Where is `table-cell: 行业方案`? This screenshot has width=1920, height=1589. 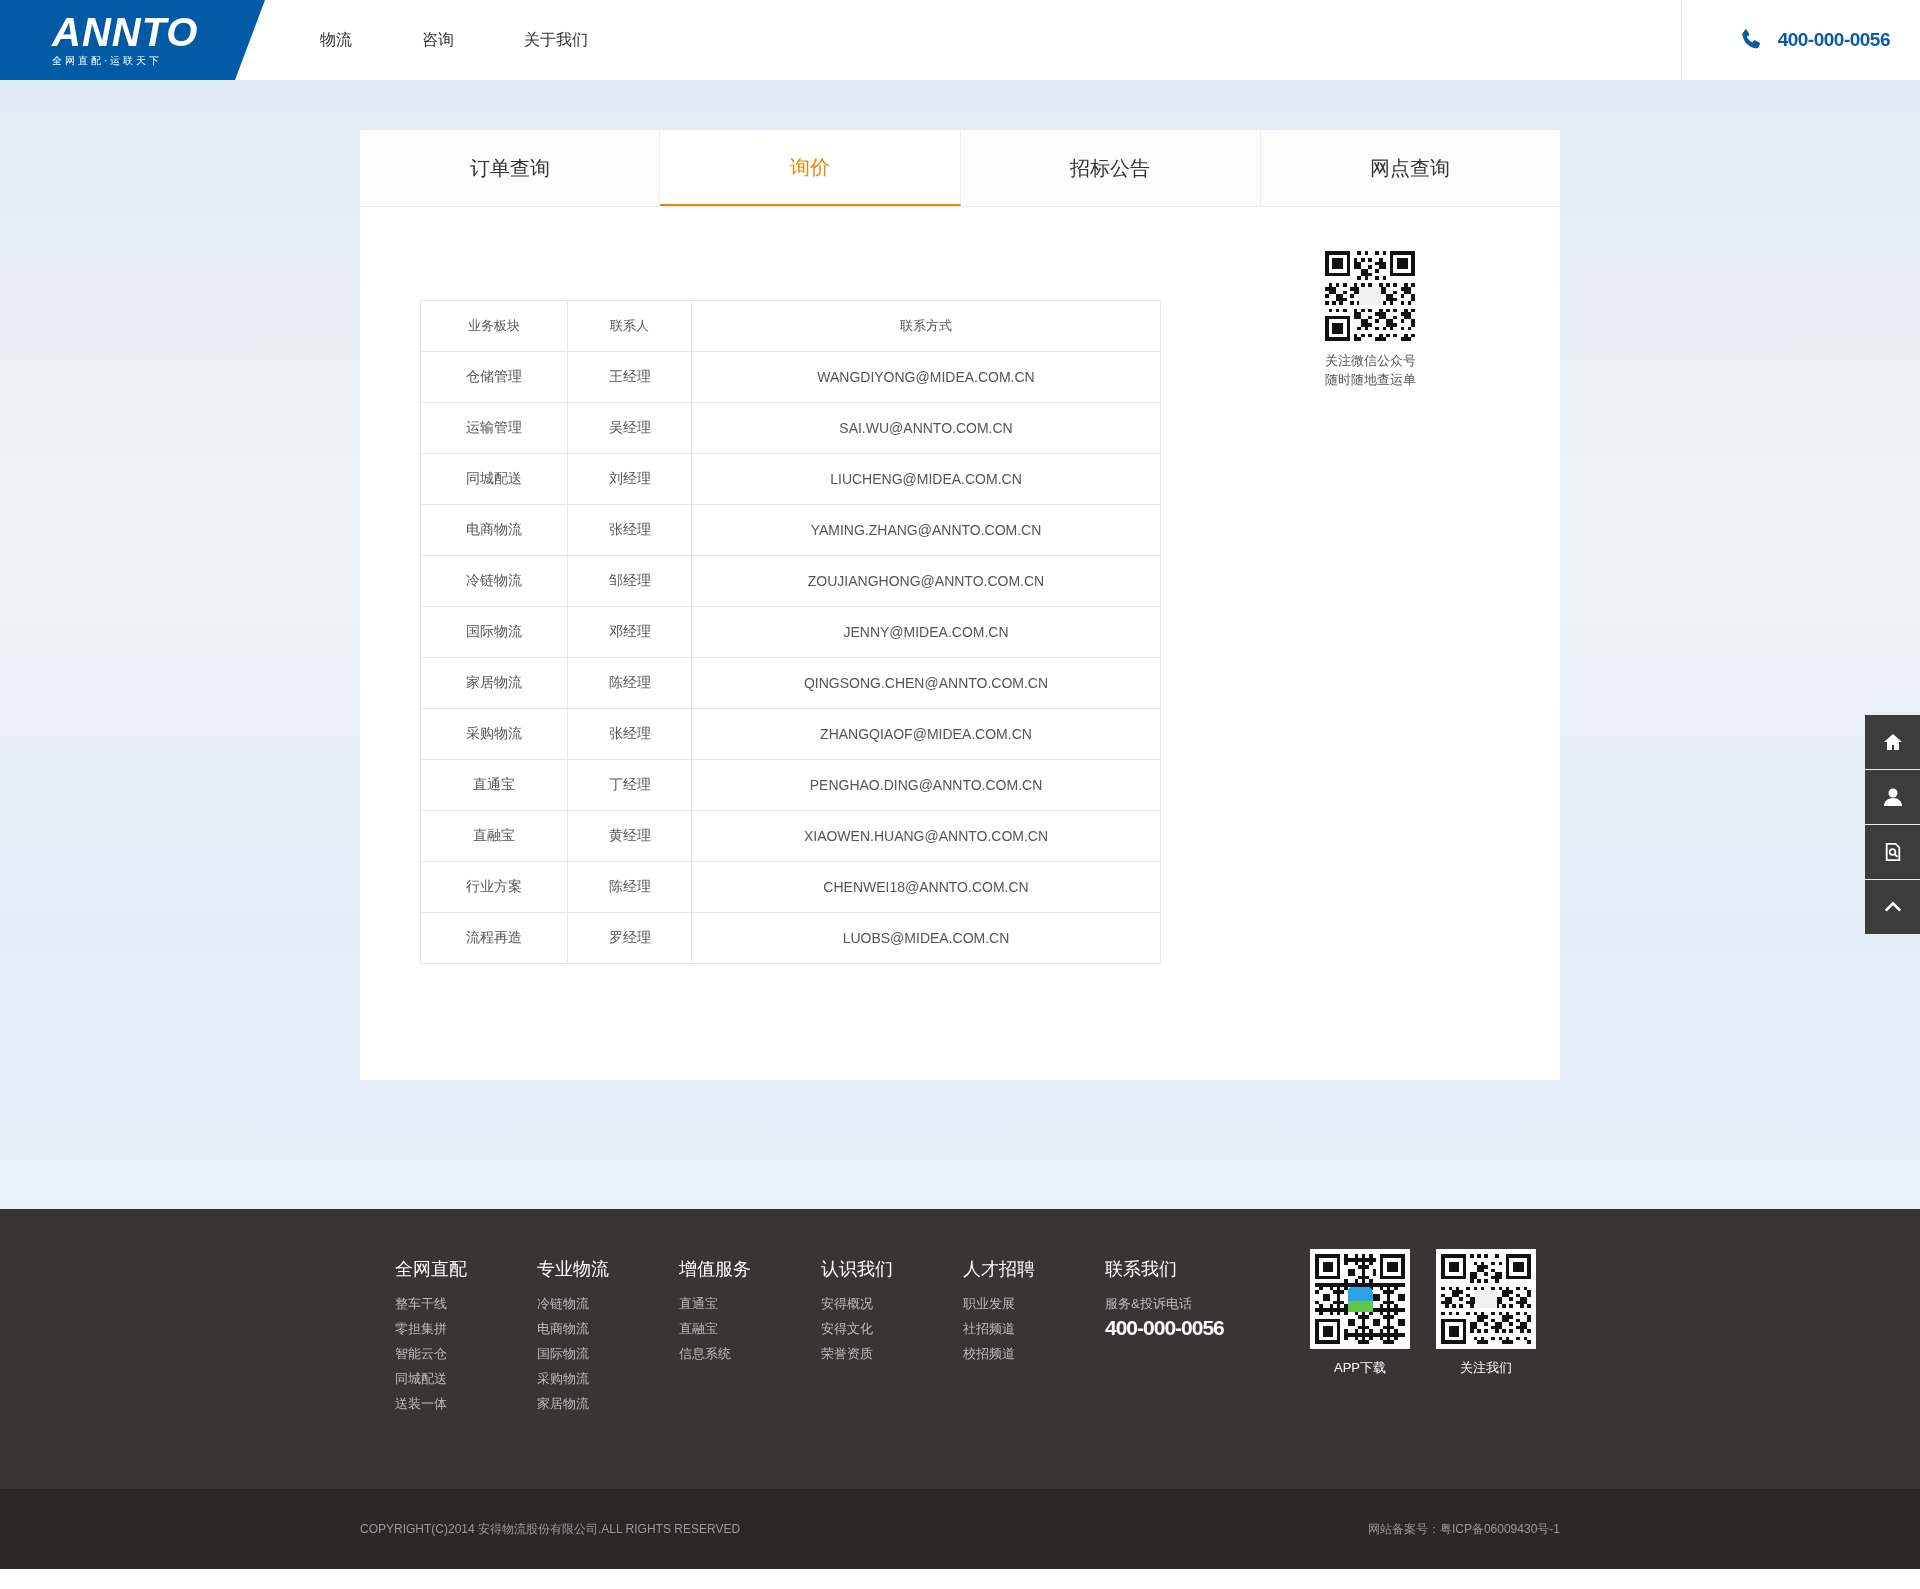 table-cell: 行业方案 is located at coordinates (494, 887).